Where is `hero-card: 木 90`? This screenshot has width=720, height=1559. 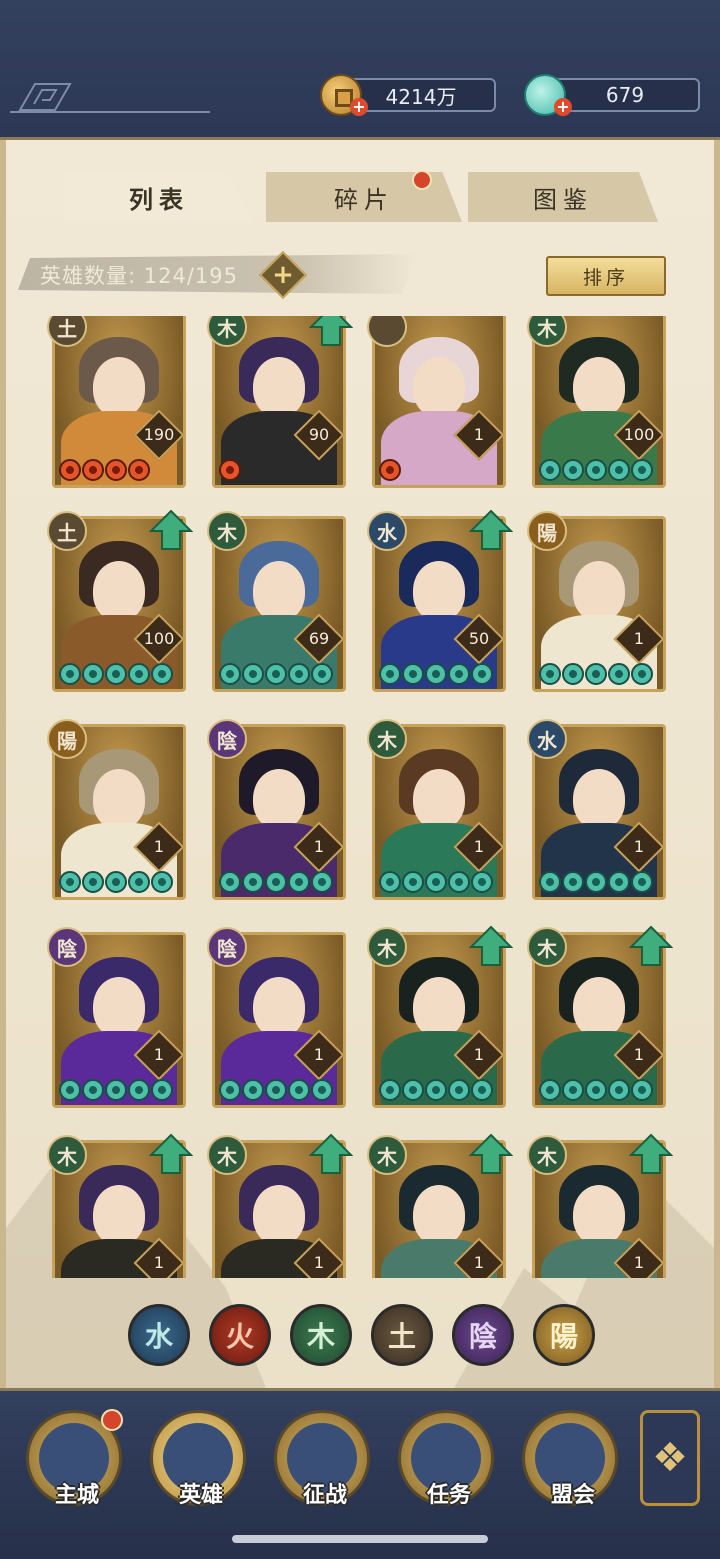 hero-card: 木 90 is located at coordinates (280, 402).